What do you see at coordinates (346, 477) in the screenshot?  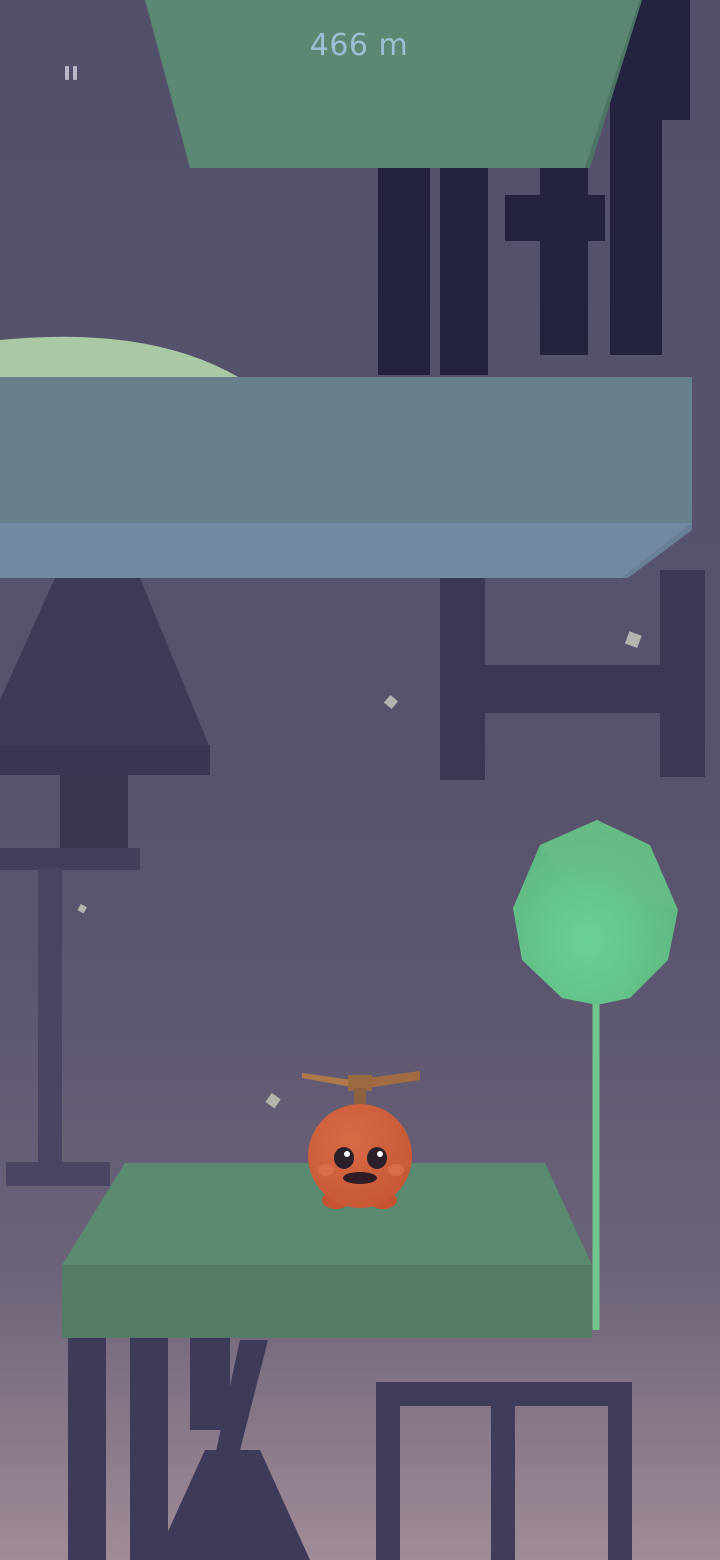 I see `blue-platform` at bounding box center [346, 477].